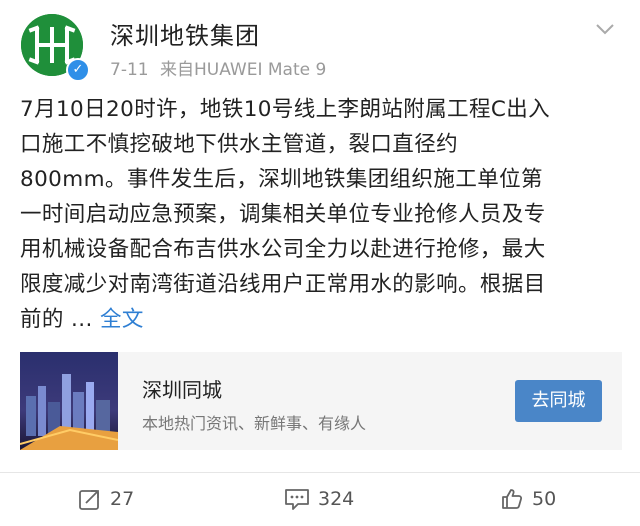  Describe the element at coordinates (558, 401) in the screenshot. I see `go-city-button: 去同城` at that location.